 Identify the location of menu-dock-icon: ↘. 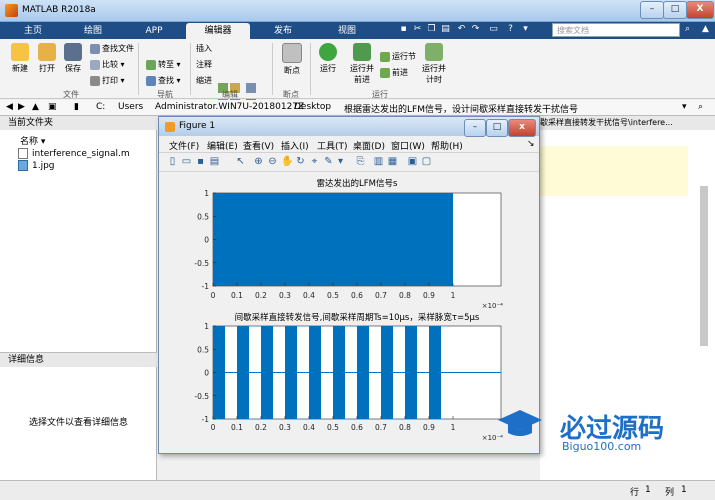
(531, 144).